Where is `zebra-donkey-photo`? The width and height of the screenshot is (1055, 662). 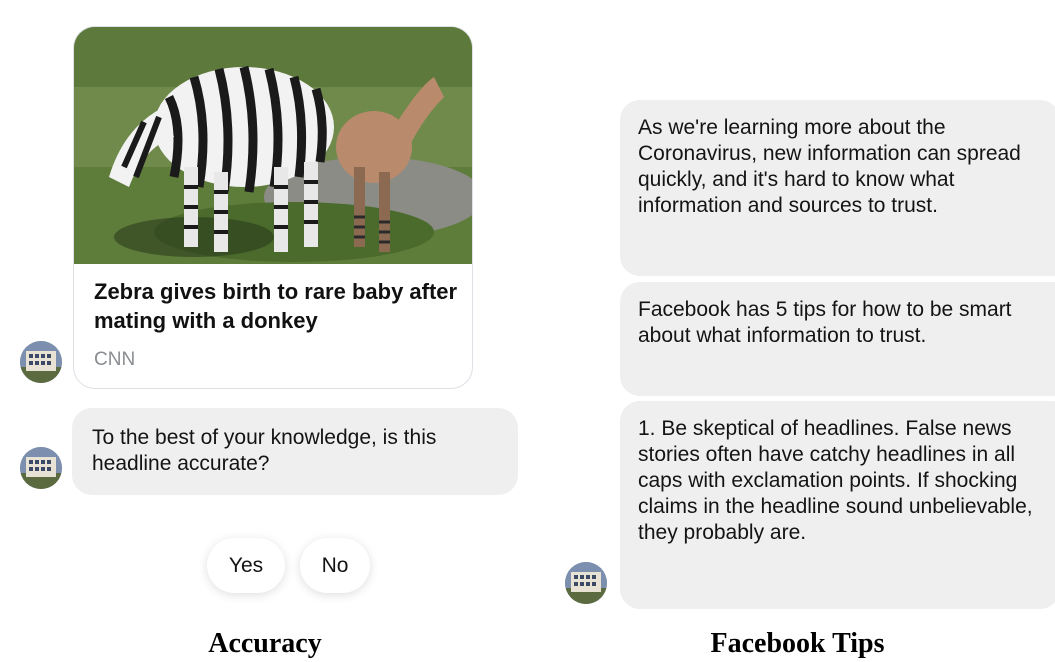 zebra-donkey-photo is located at coordinates (273, 145).